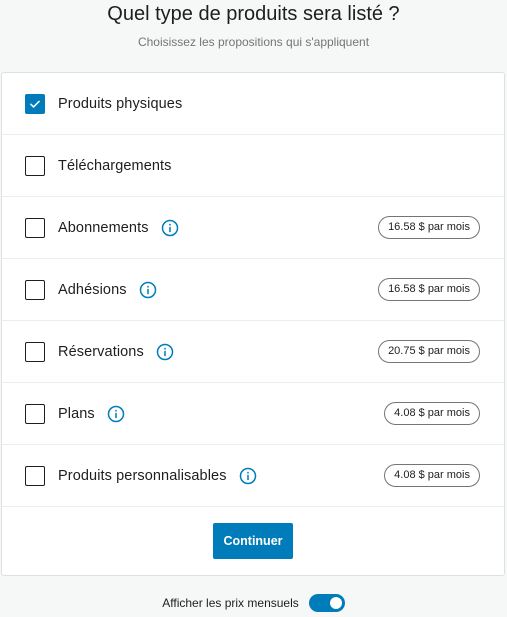 This screenshot has width=507, height=617. I want to click on continue-button: Continuer, so click(253, 541).